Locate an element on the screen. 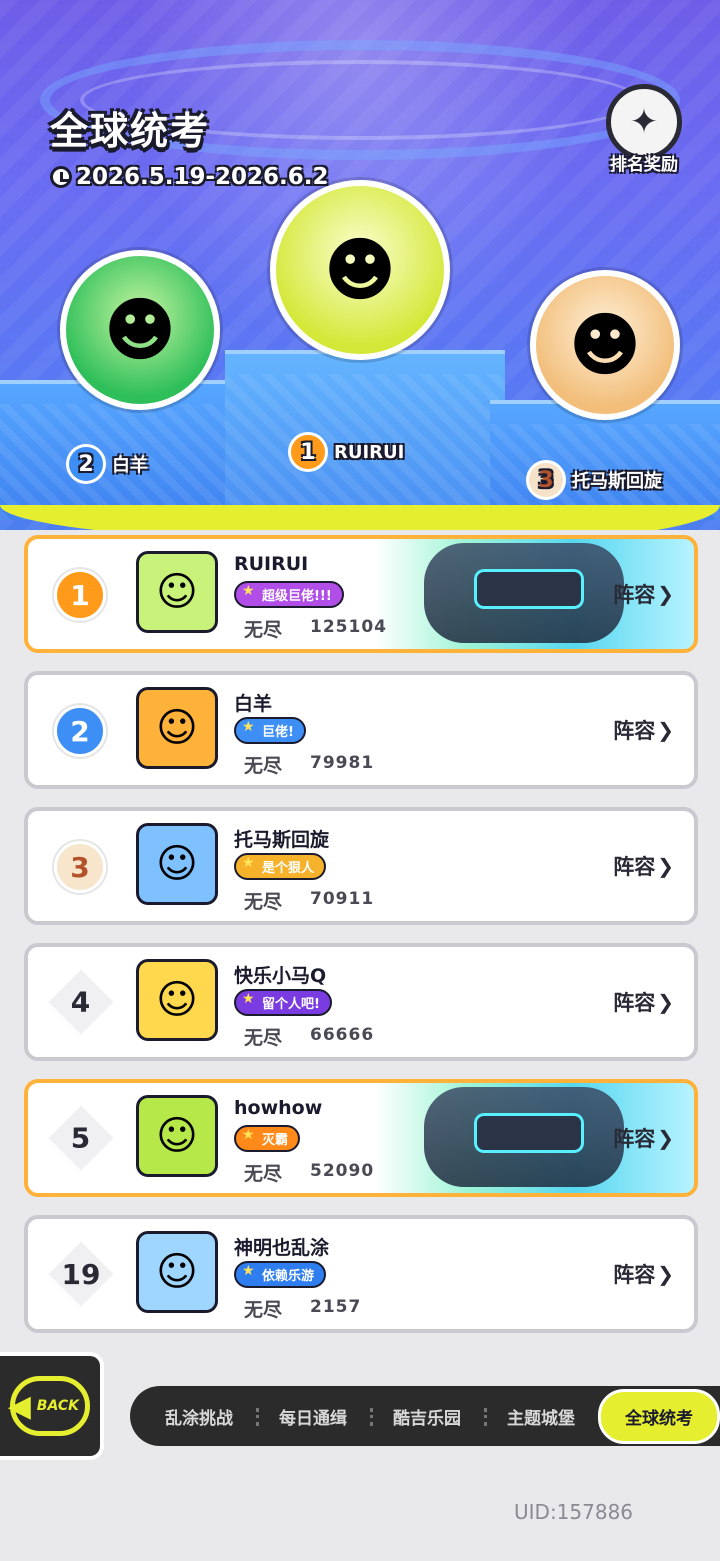  leaderboard-row: 5 ☺ howhow 灭霸 无尽 52090 阵容 ❯ is located at coordinates (361, 1138).